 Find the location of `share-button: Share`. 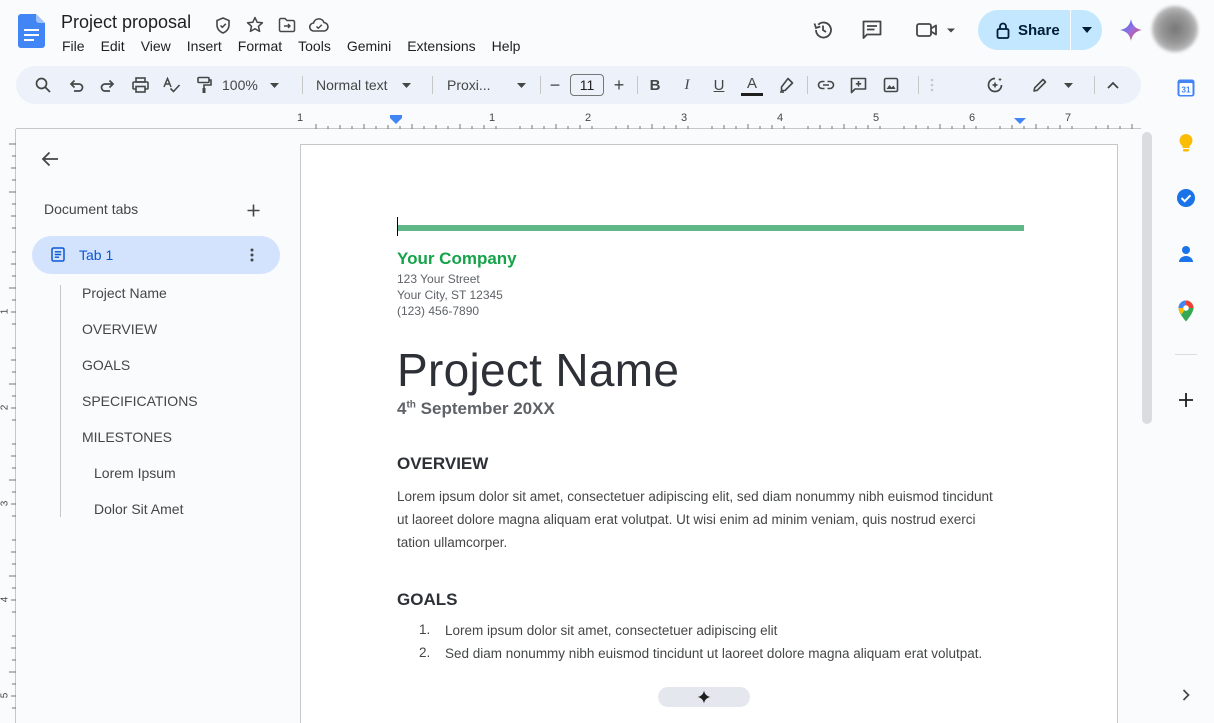

share-button: Share is located at coordinates (1040, 30).